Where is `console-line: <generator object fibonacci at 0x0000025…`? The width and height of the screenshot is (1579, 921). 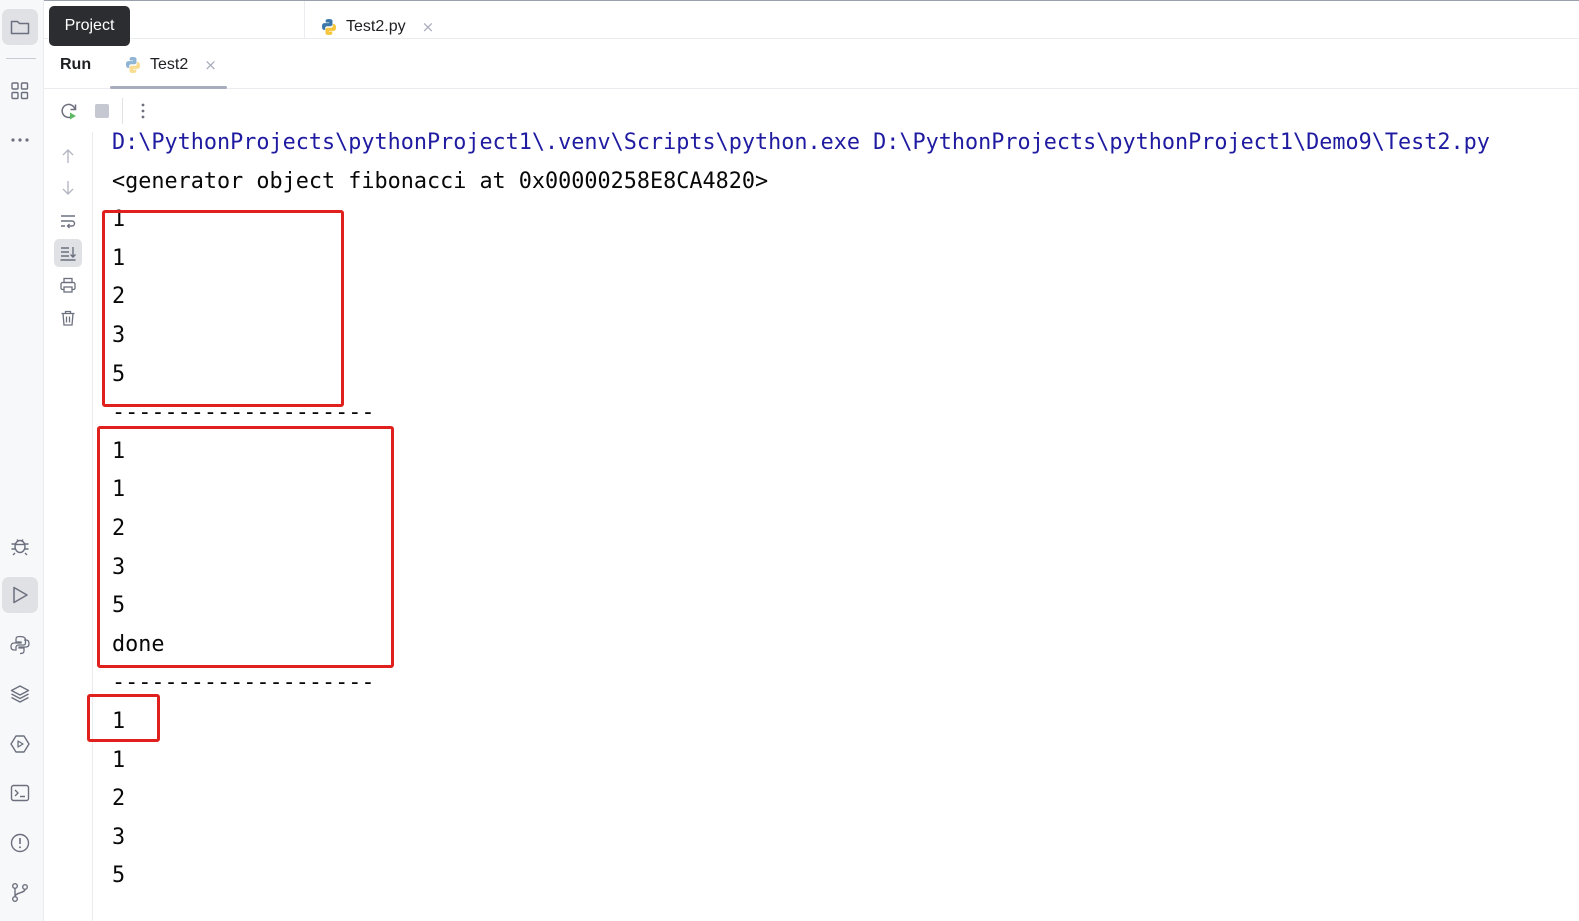 console-line: <generator object fibonacci at 0x0000025… is located at coordinates (440, 181).